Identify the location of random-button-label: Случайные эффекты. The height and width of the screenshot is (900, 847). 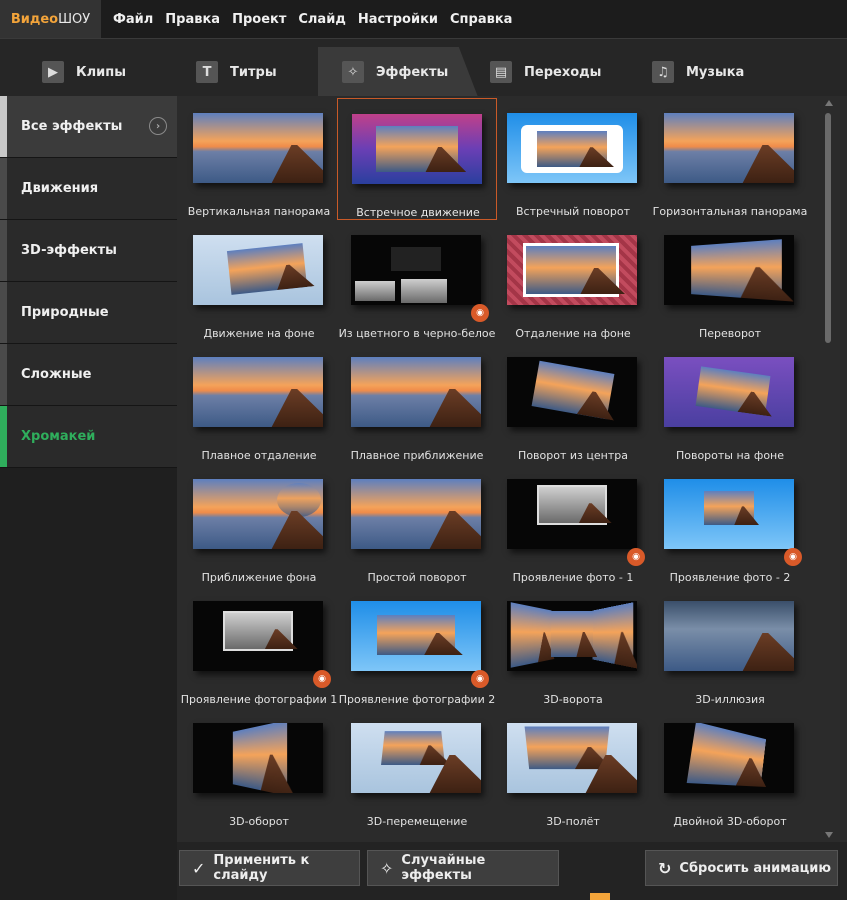
(443, 868).